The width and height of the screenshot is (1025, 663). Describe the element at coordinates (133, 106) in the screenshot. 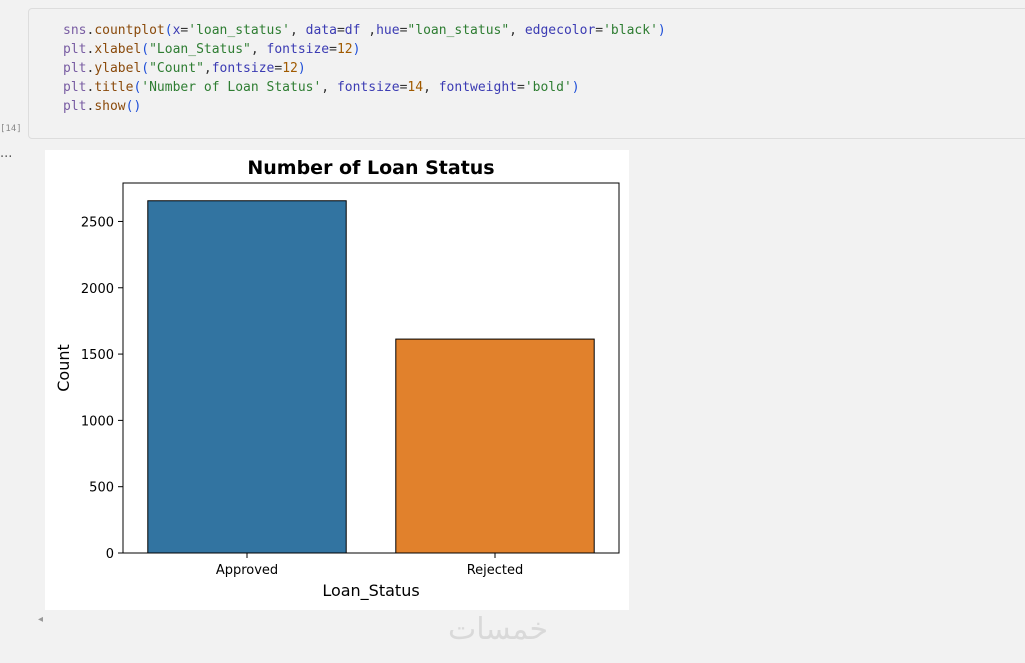

I see `code-token: ()` at that location.